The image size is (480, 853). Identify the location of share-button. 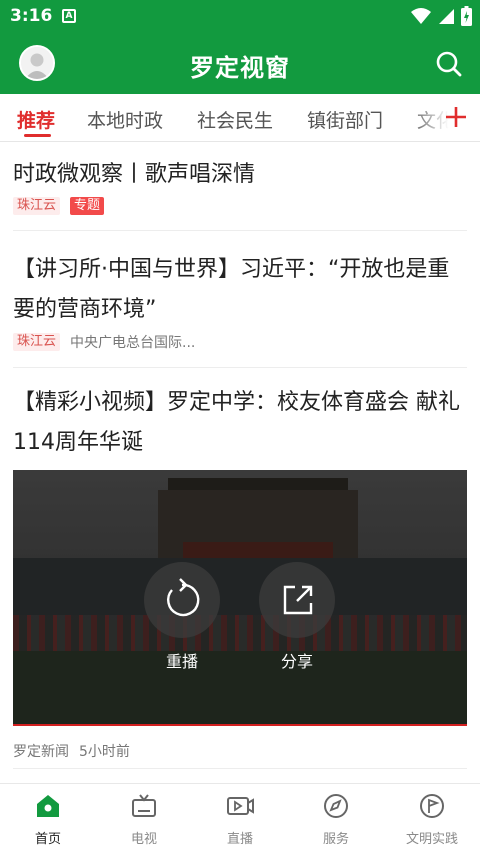
(297, 600).